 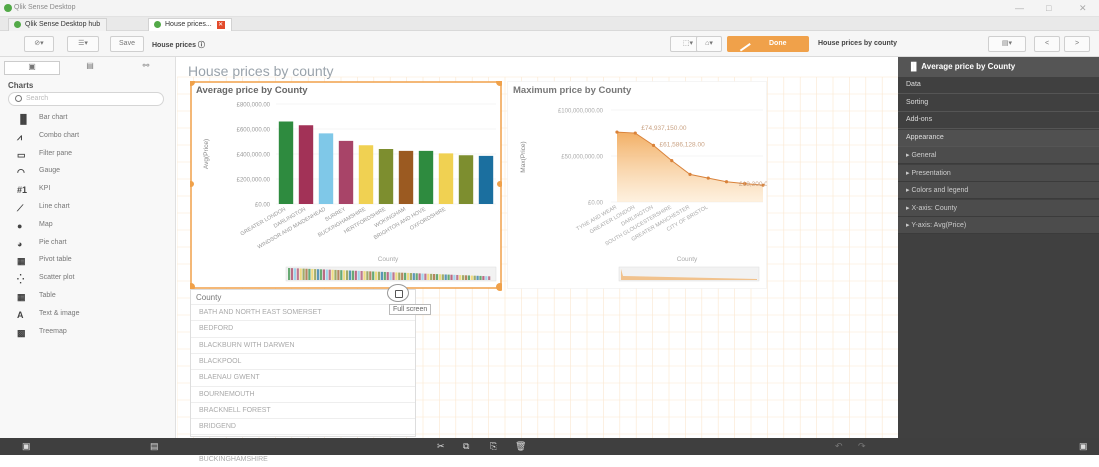 I want to click on chart-type-label: Map, so click(x=46, y=224).